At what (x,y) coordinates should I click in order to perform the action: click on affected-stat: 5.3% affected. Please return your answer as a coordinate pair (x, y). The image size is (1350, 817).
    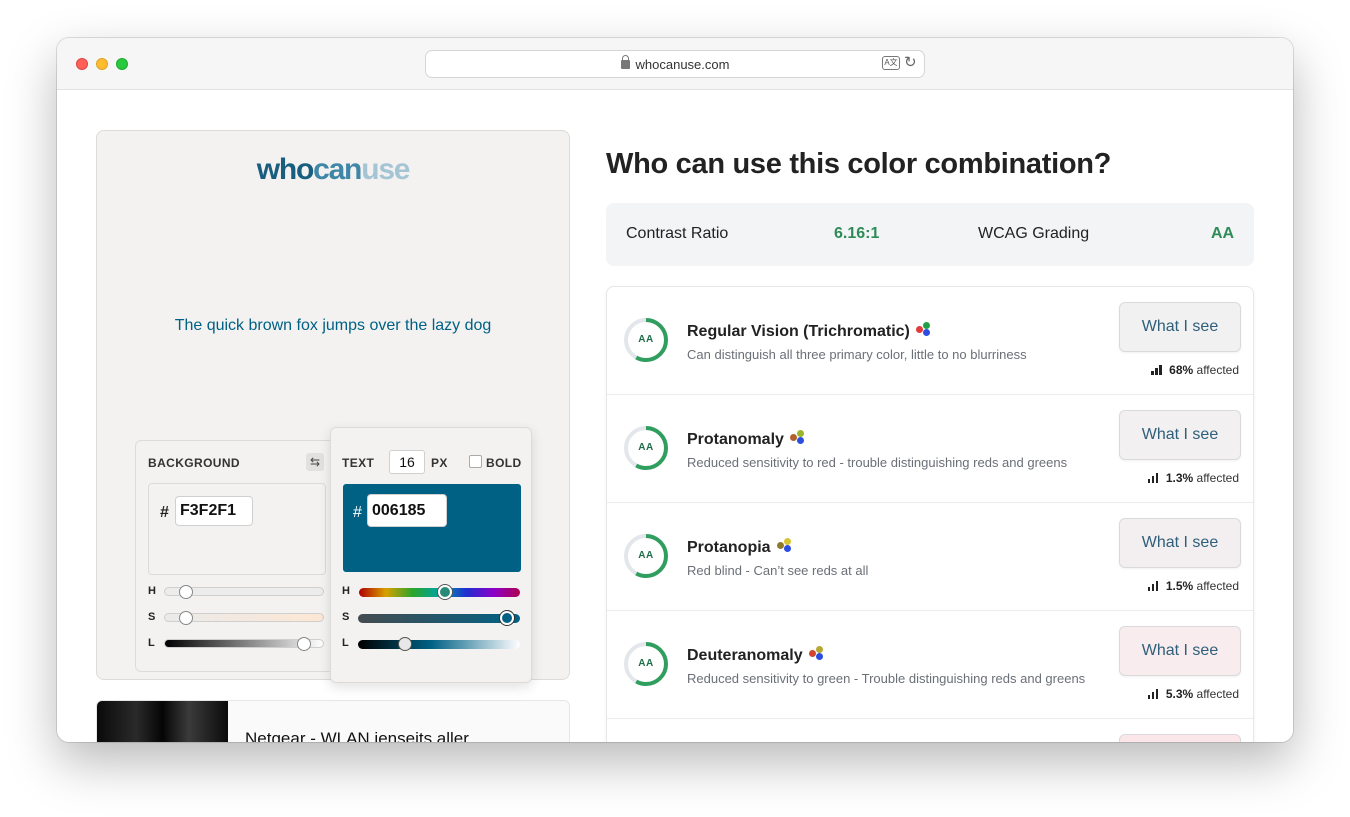
    Looking at the image, I should click on (1193, 694).